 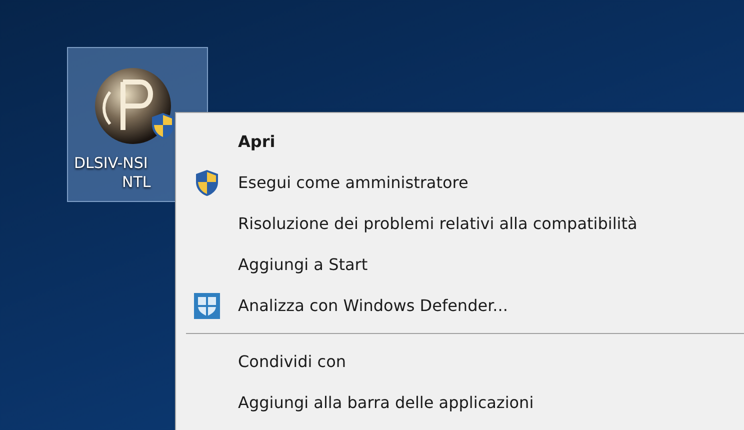 I want to click on menu-item: Condividi con, so click(x=460, y=361).